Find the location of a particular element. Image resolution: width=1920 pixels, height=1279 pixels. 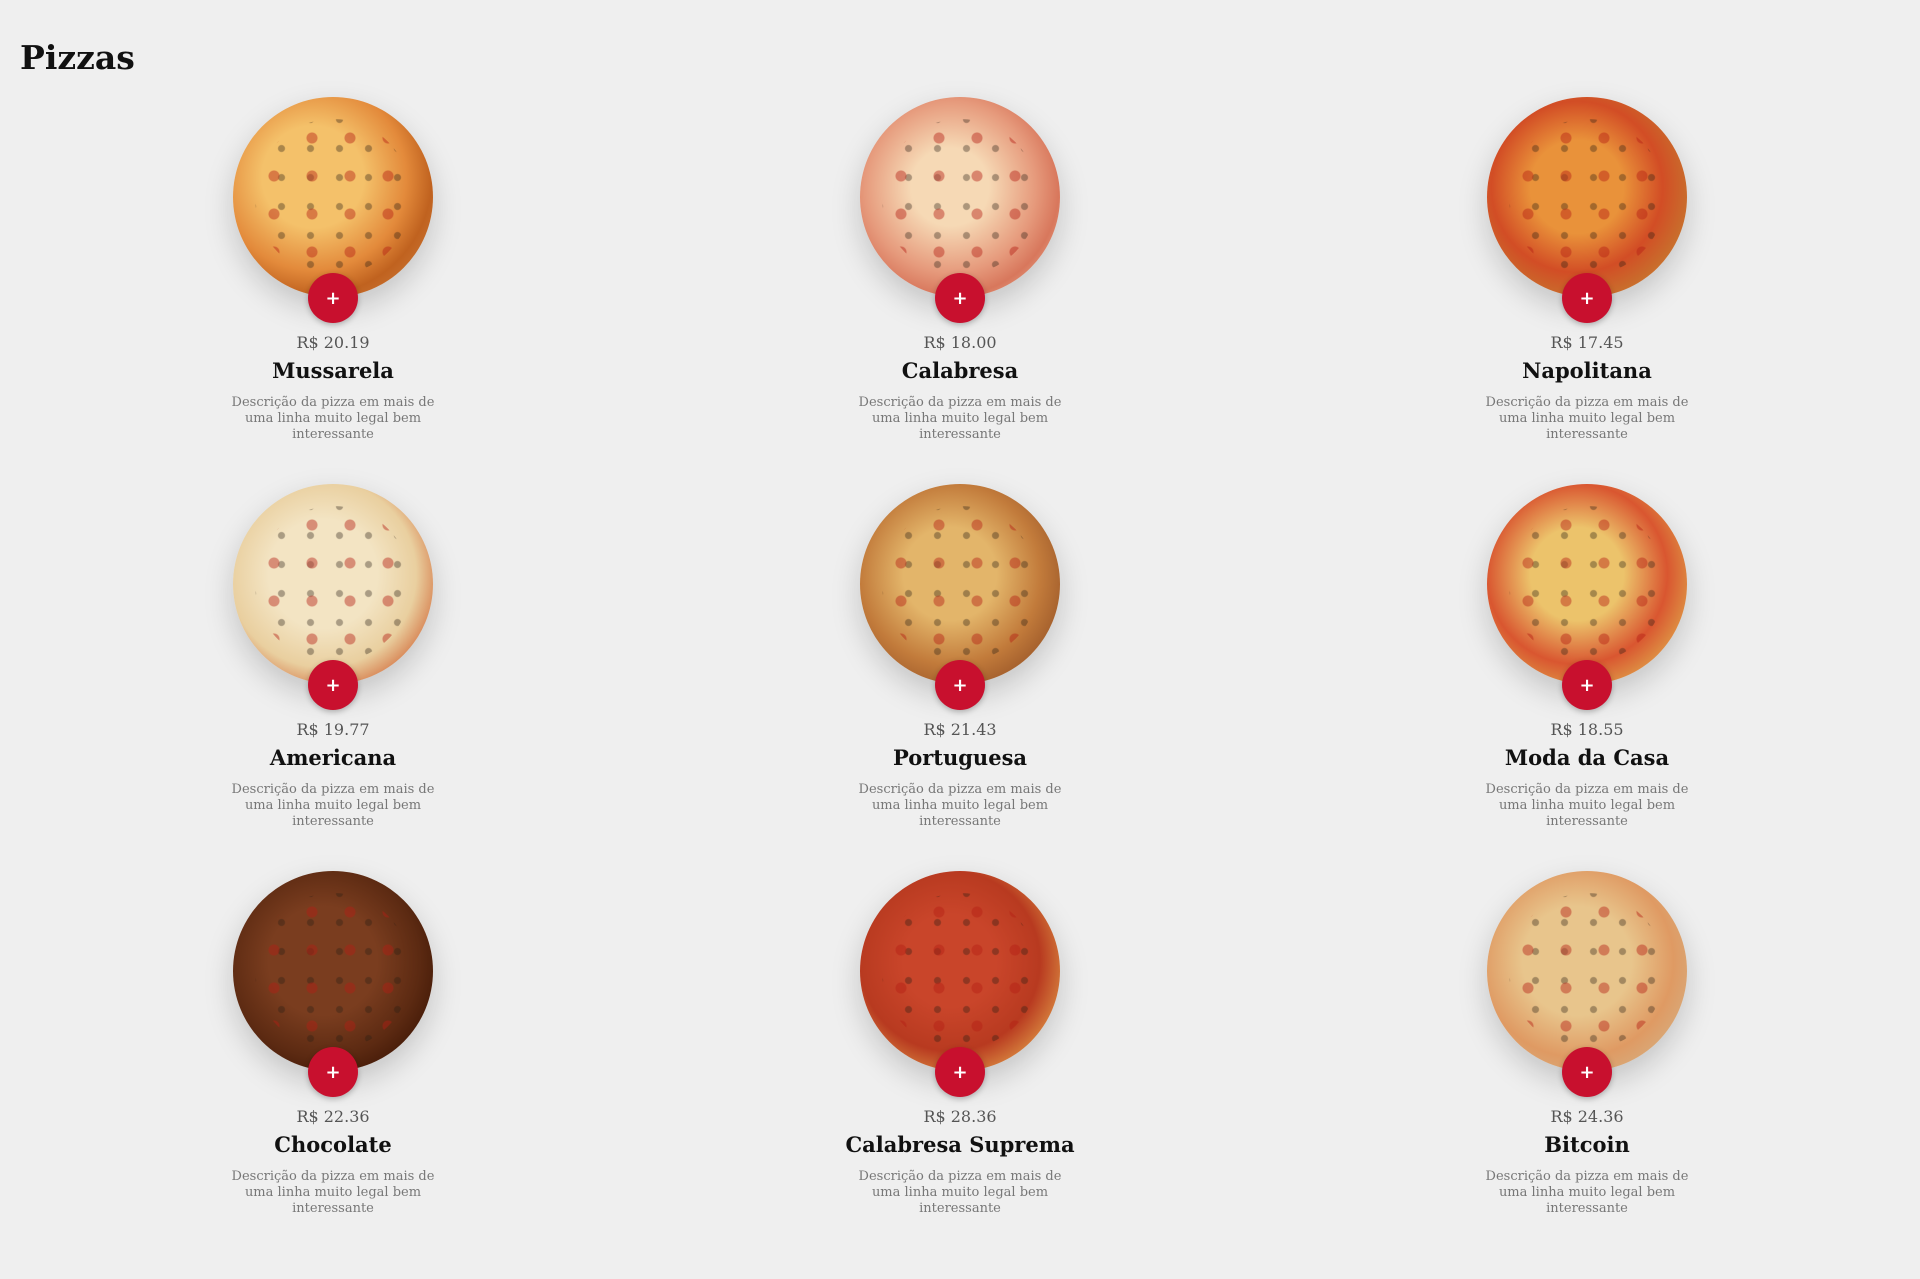

pizza-name: Bitcoin is located at coordinates (1587, 1144).